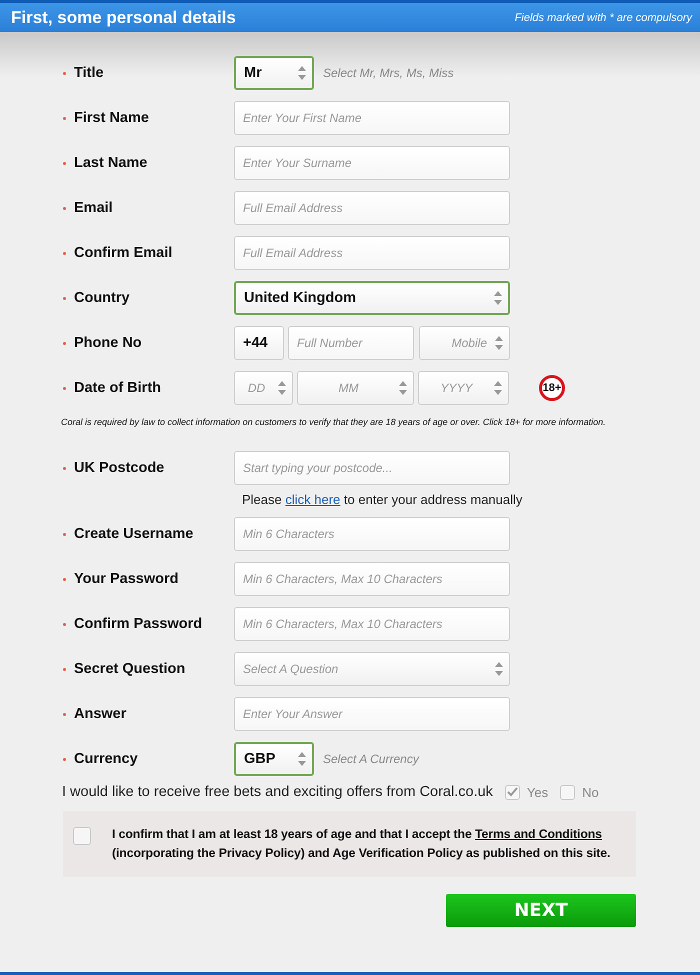 Image resolution: width=700 pixels, height=975 pixels. I want to click on field-label: First Name, so click(111, 118).